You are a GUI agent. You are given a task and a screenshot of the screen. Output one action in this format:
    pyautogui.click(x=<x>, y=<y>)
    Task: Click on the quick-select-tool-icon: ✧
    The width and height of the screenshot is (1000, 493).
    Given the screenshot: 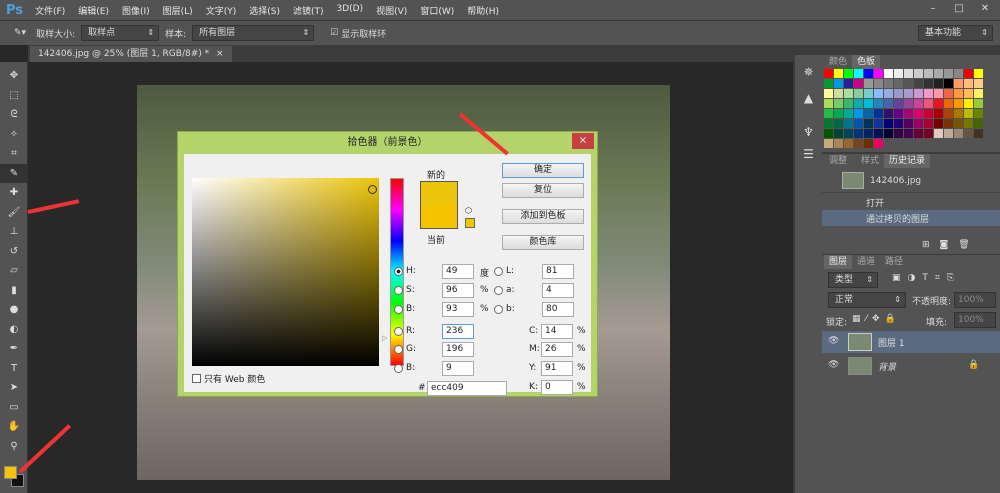 What is the action you would take?
    pyautogui.click(x=14, y=135)
    